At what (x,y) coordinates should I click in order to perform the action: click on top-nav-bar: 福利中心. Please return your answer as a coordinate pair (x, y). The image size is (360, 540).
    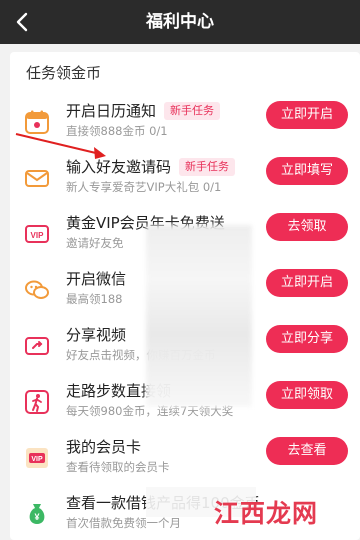
    Looking at the image, I should click on (180, 22).